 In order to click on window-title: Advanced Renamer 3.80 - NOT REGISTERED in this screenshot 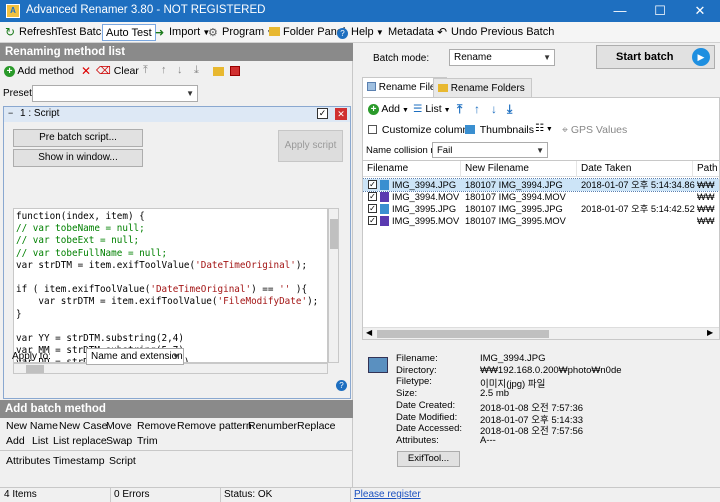, I will do `click(146, 10)`.